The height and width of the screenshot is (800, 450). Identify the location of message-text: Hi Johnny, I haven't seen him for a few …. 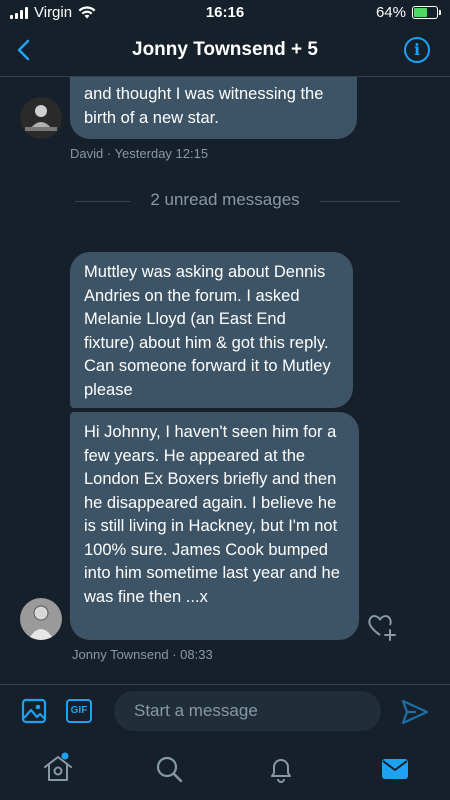
(212, 514).